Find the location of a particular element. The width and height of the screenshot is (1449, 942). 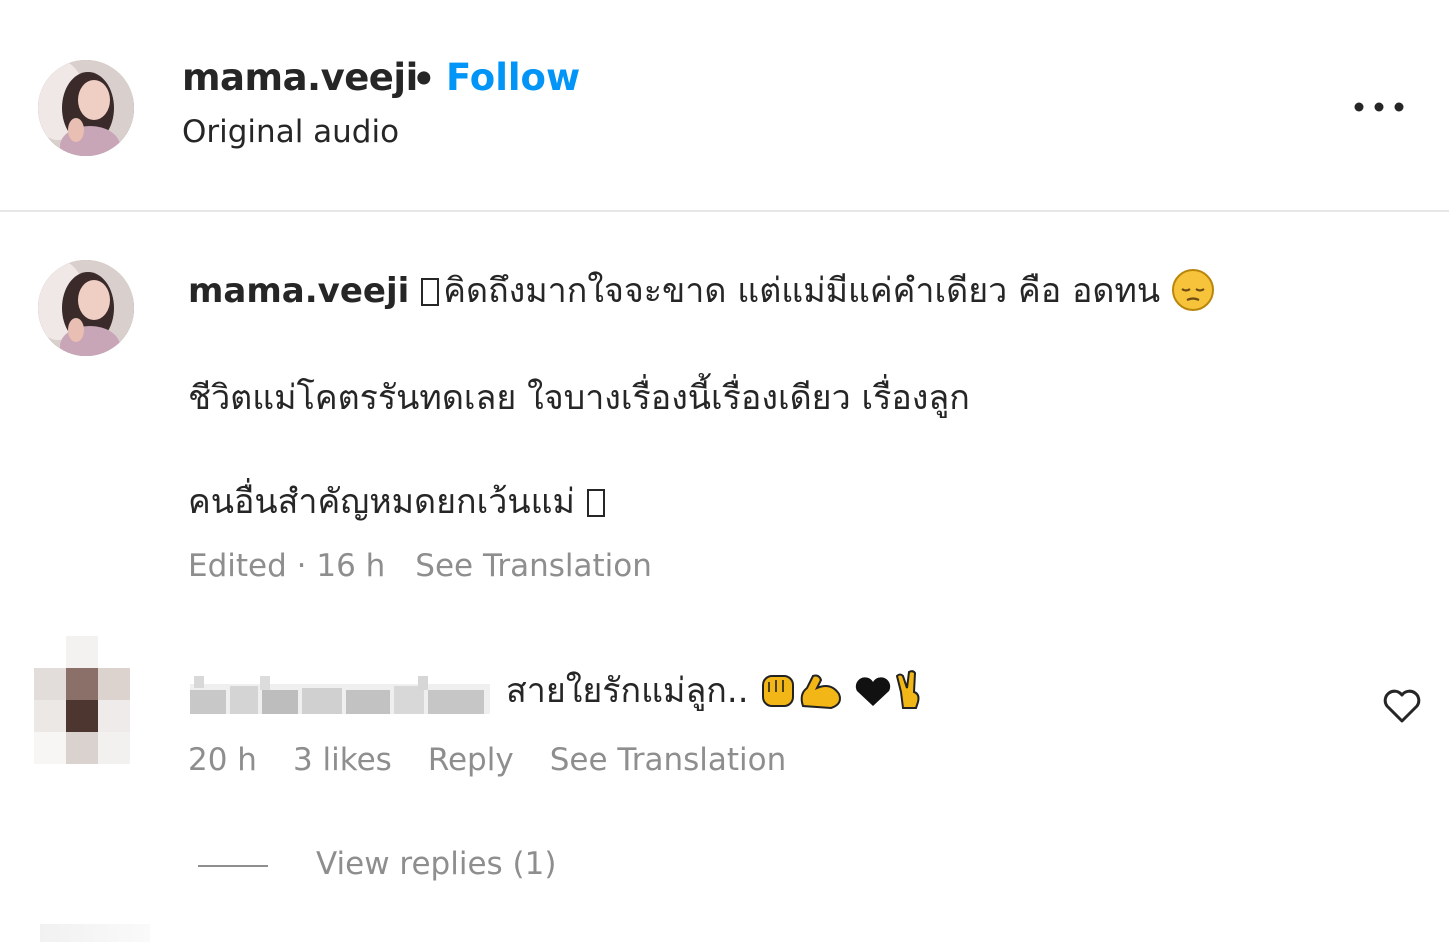

caption-line-3: คนอื่นสำคัญหมดยกเว้นแม่ is located at coordinates (398, 502).